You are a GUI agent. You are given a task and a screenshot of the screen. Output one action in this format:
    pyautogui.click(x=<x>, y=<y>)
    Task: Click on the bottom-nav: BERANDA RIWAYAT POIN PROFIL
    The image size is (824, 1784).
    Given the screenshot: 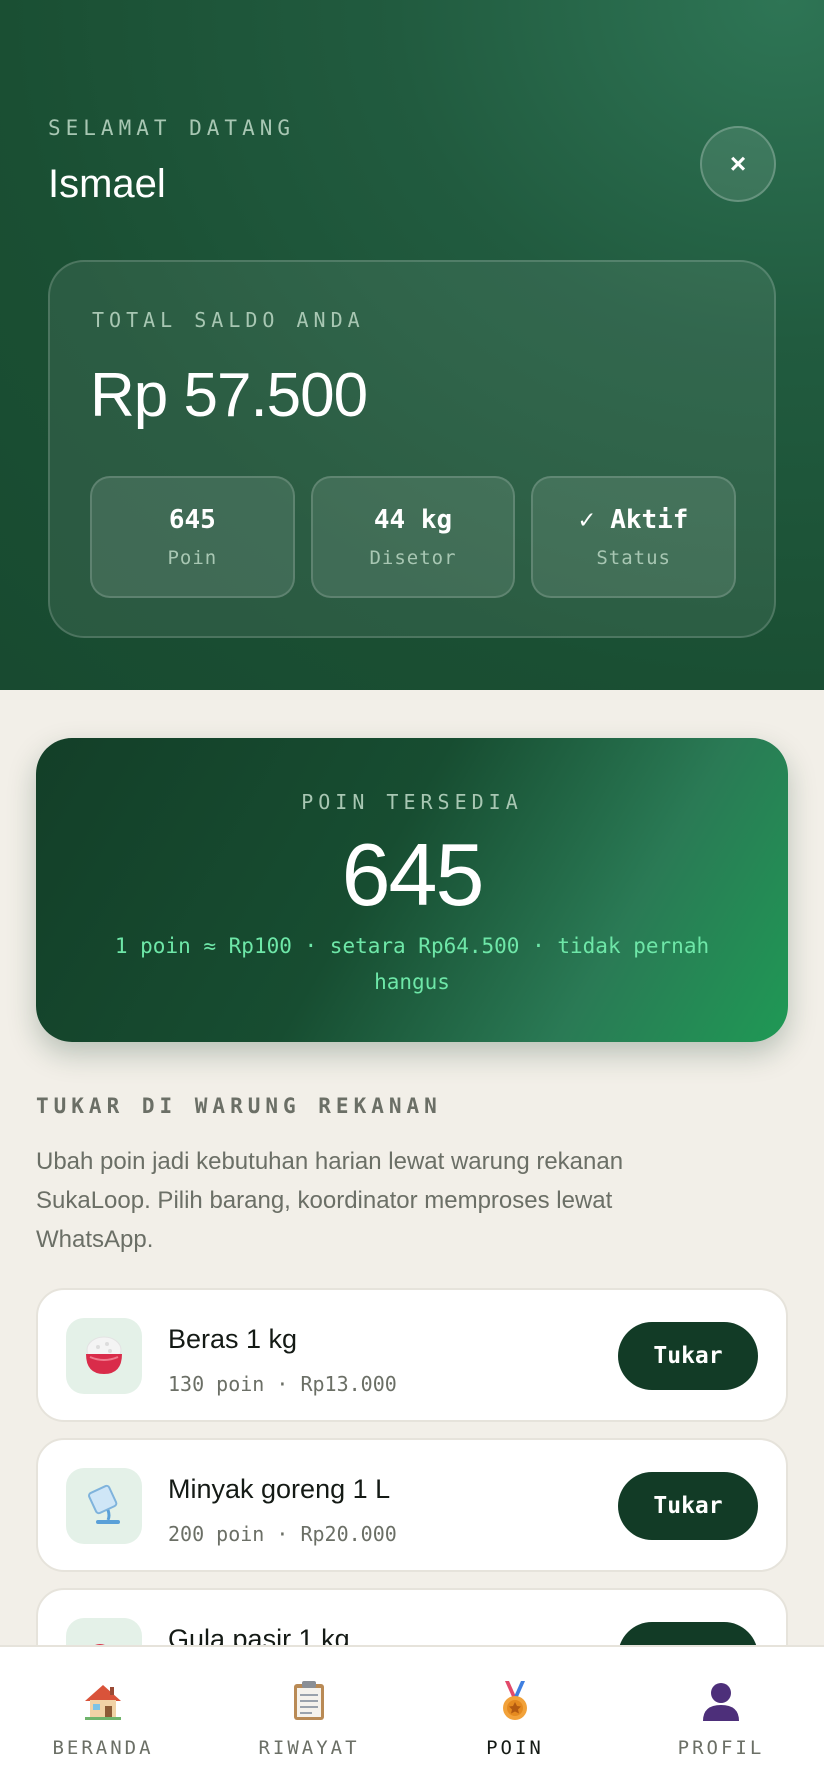 What is the action you would take?
    pyautogui.click(x=412, y=1714)
    